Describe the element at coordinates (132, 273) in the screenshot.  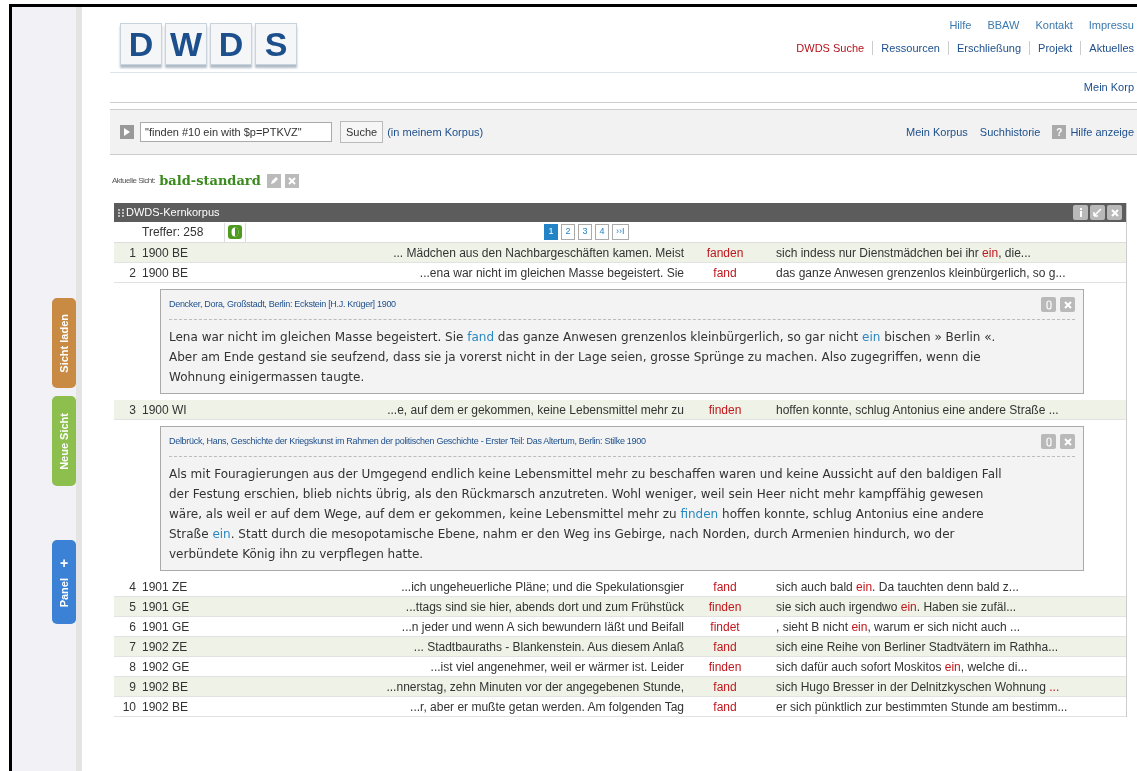
I see `row-number: 2` at that location.